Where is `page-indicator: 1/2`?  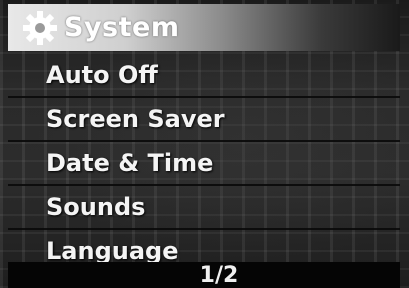
page-indicator: 1/2 is located at coordinates (204, 275).